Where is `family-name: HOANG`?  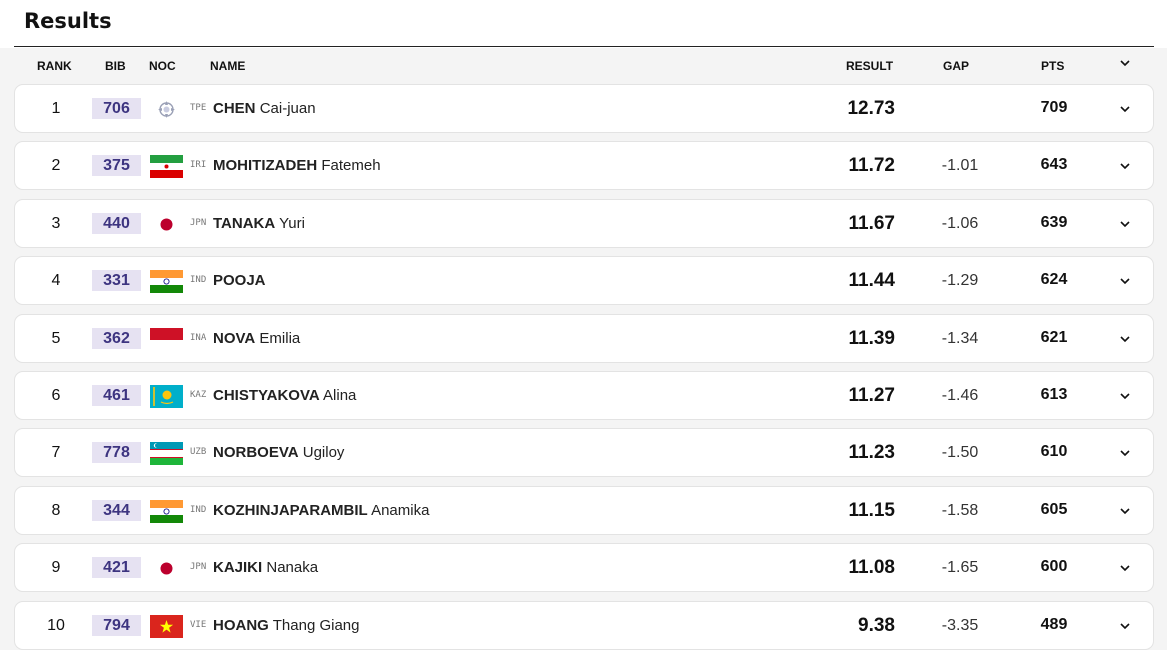
family-name: HOANG is located at coordinates (241, 625).